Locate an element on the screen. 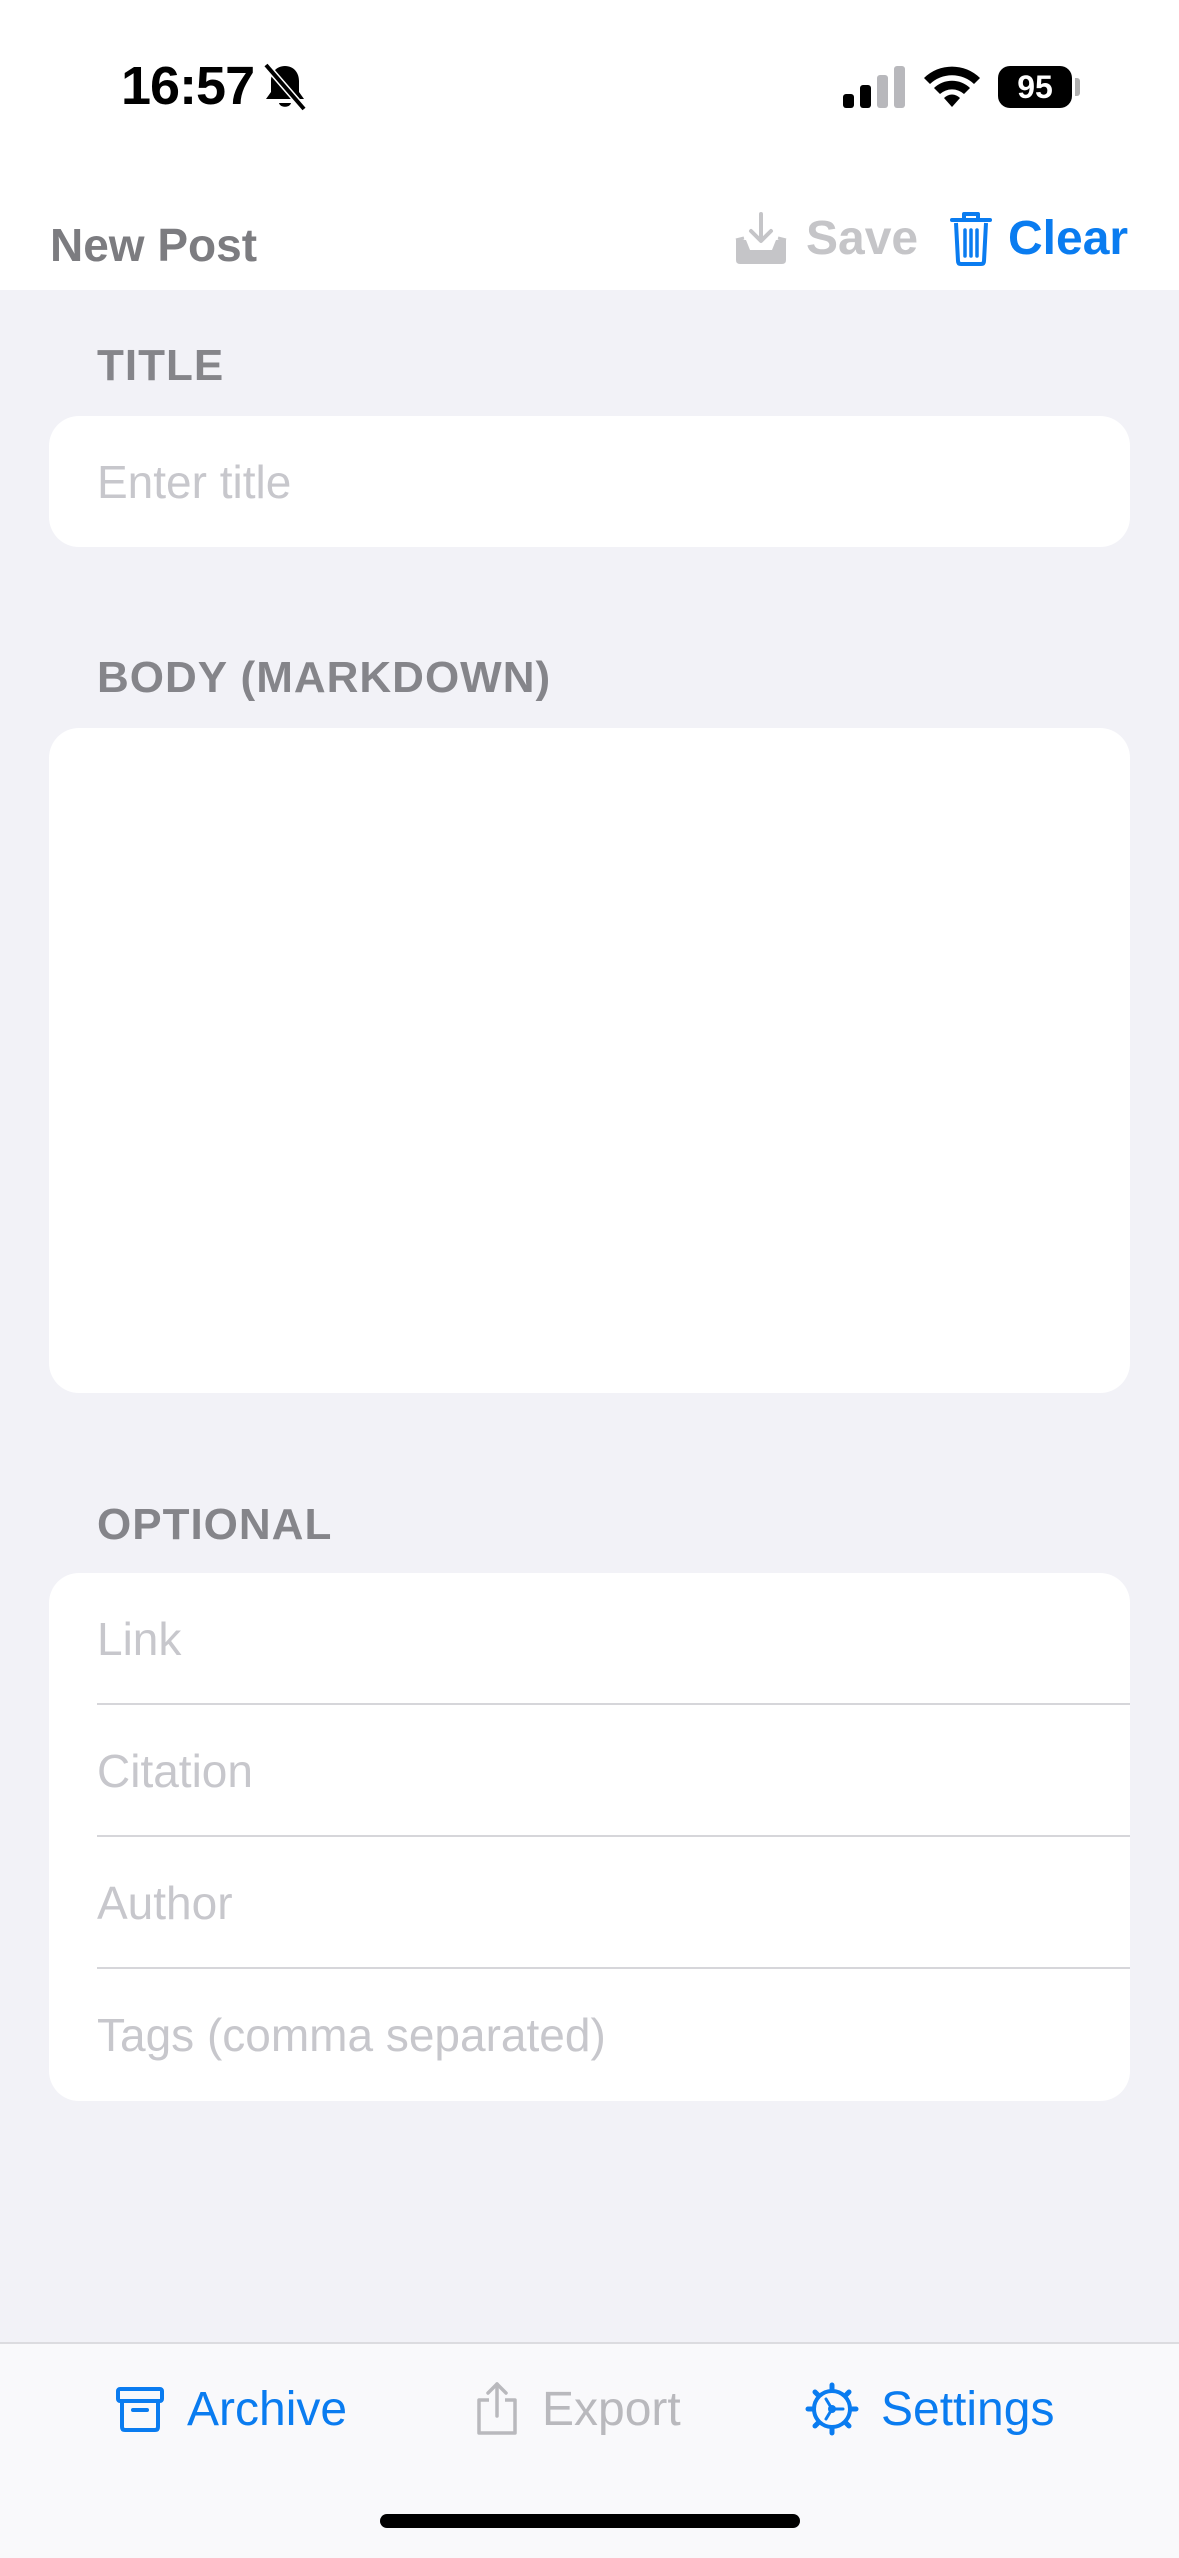 The height and width of the screenshot is (2558, 1179). settings-button: Settings is located at coordinates (929, 2409).